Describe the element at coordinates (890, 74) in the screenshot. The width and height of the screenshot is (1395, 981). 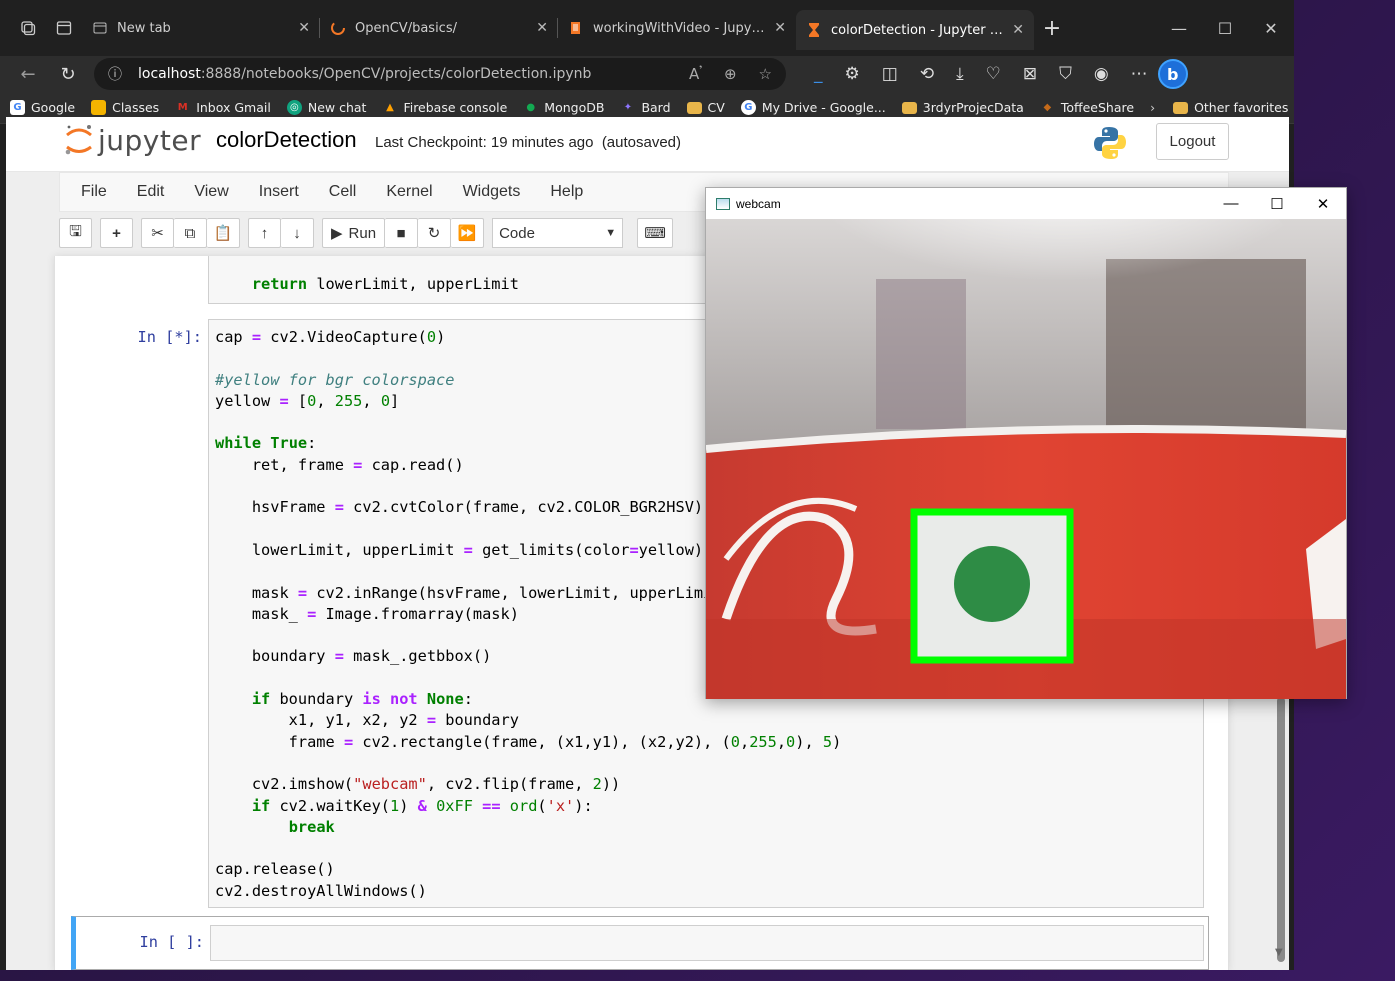
I see `split-screen-icon: ◫` at that location.